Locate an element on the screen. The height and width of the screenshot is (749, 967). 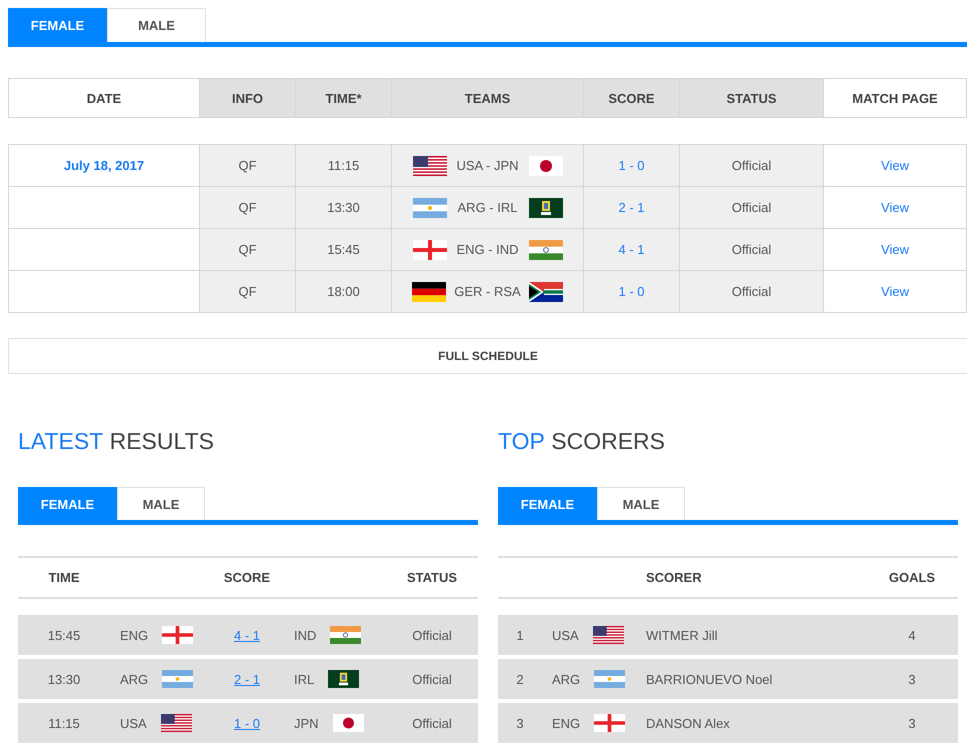
rank-number: 3 is located at coordinates (520, 723).